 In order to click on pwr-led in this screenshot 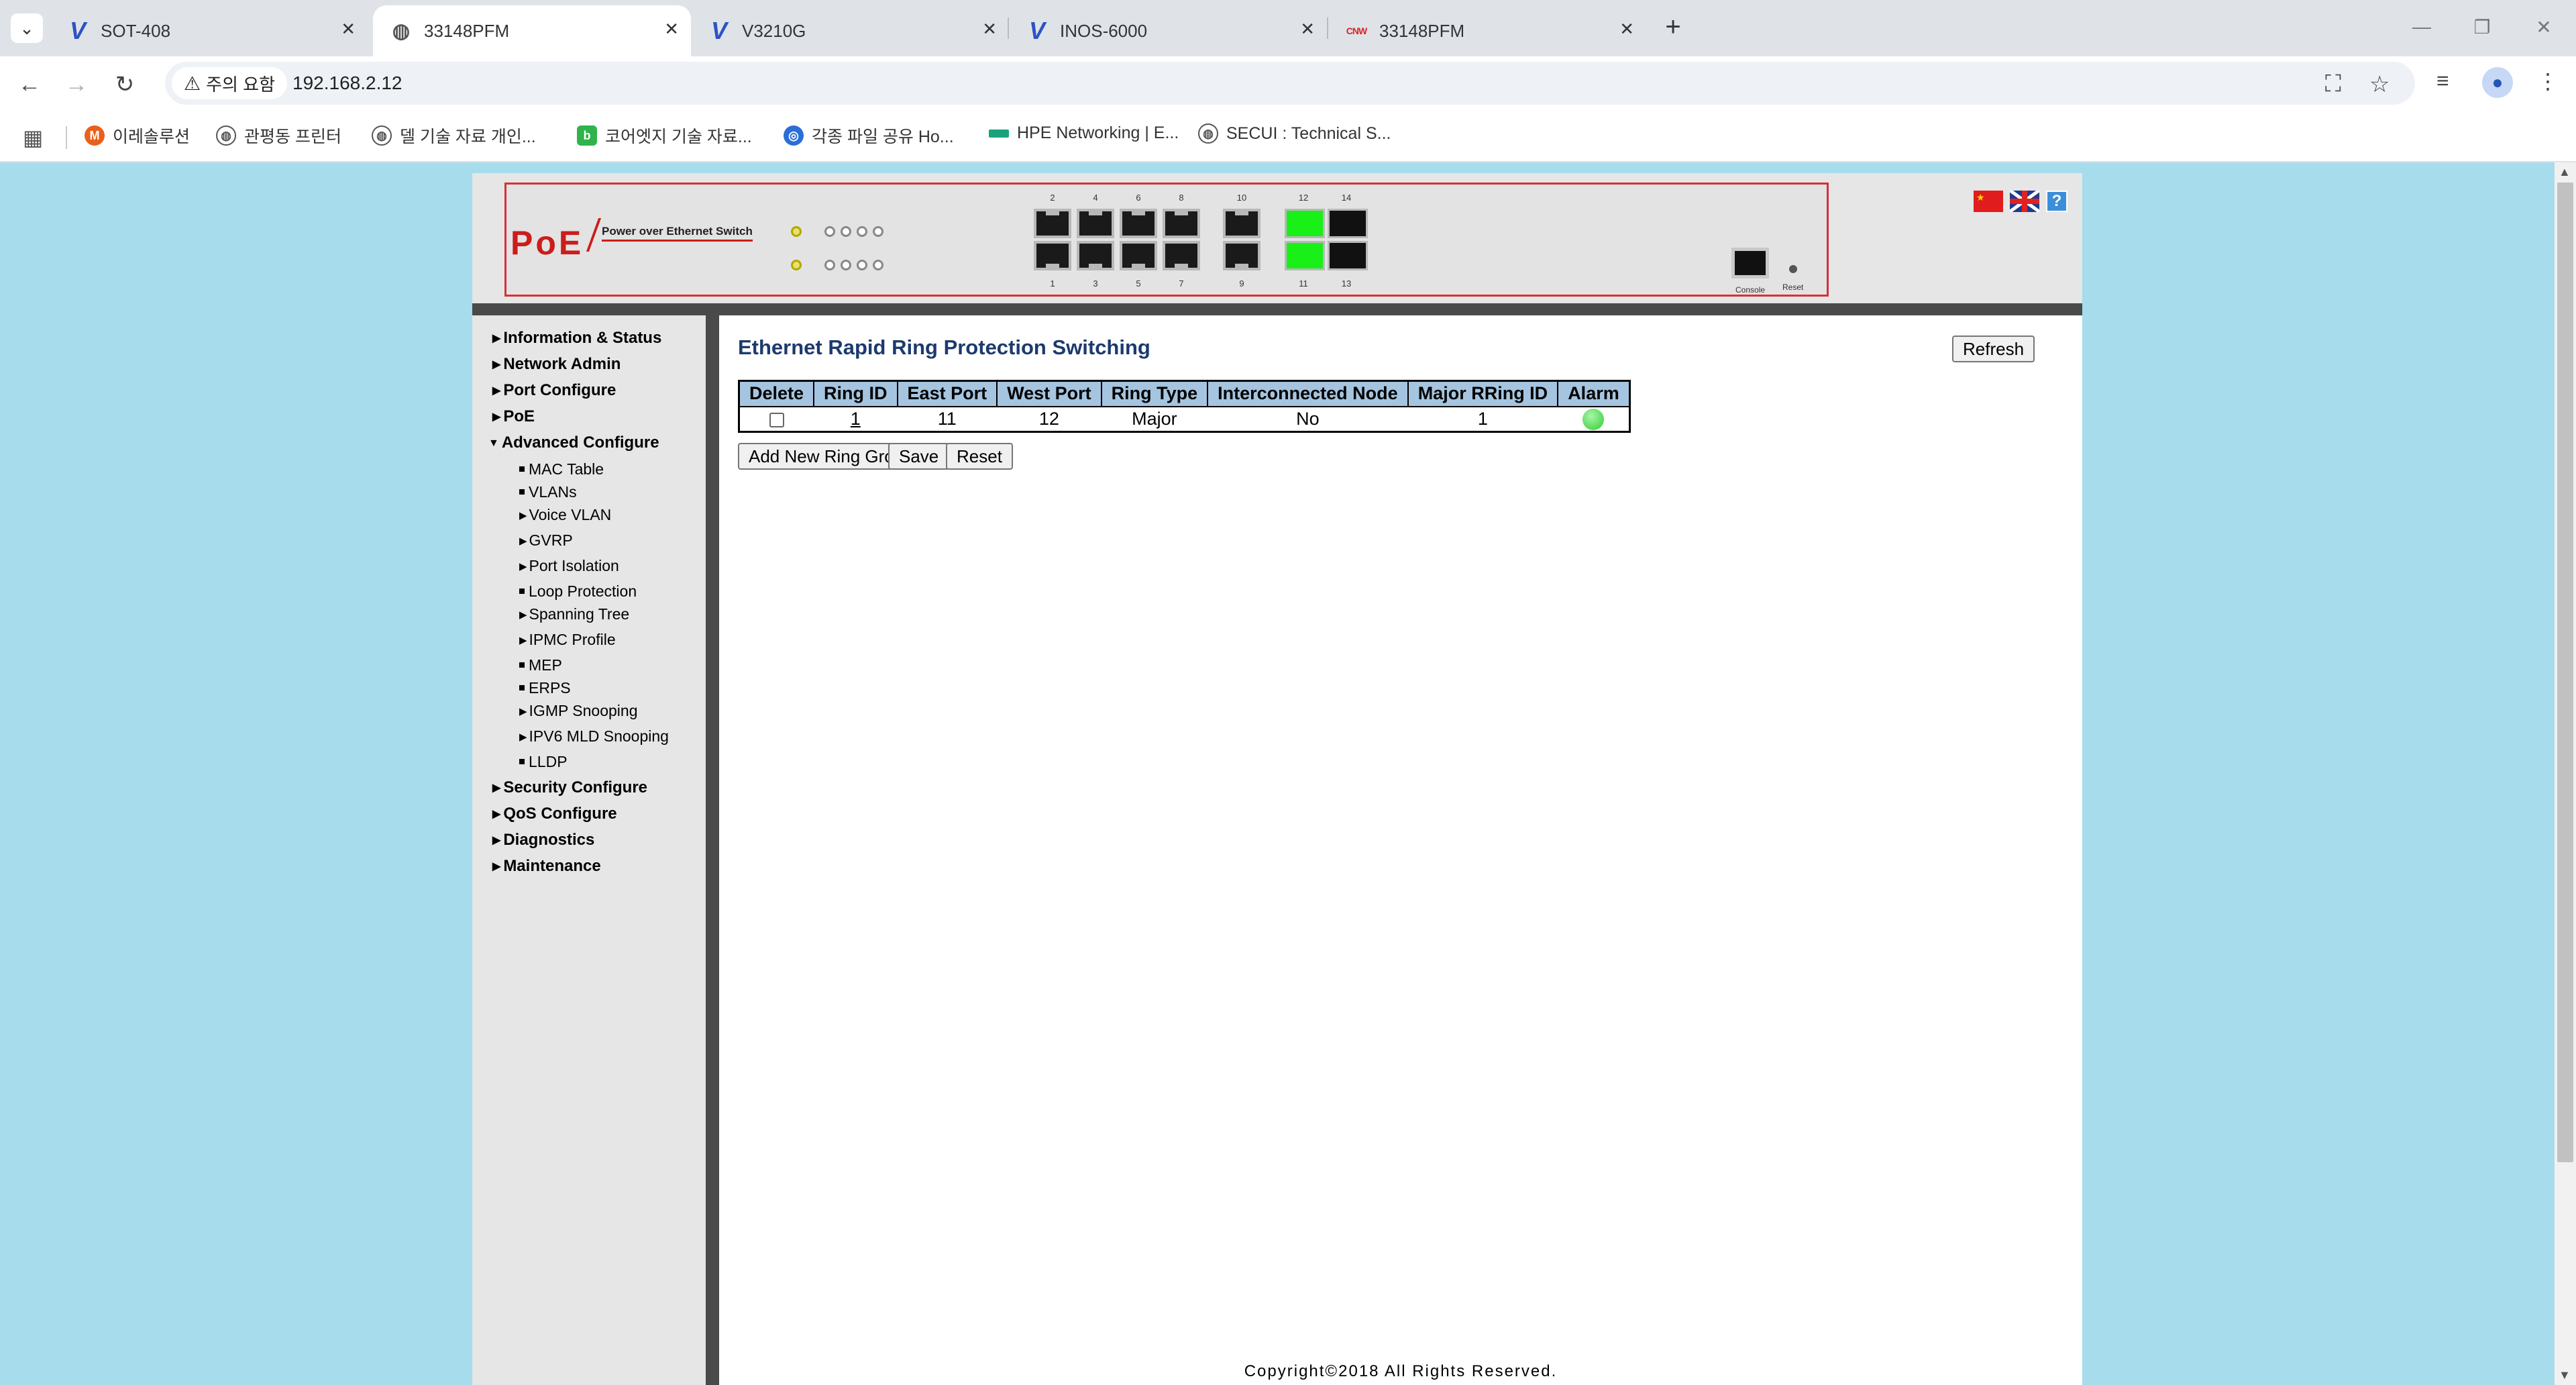, I will do `click(796, 231)`.